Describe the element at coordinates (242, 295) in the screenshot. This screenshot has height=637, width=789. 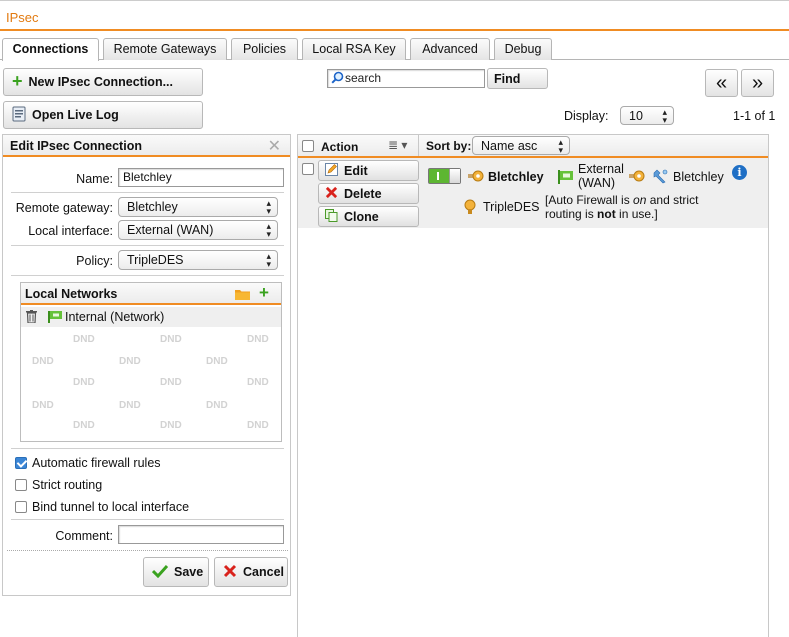
I see `folder-icon` at that location.